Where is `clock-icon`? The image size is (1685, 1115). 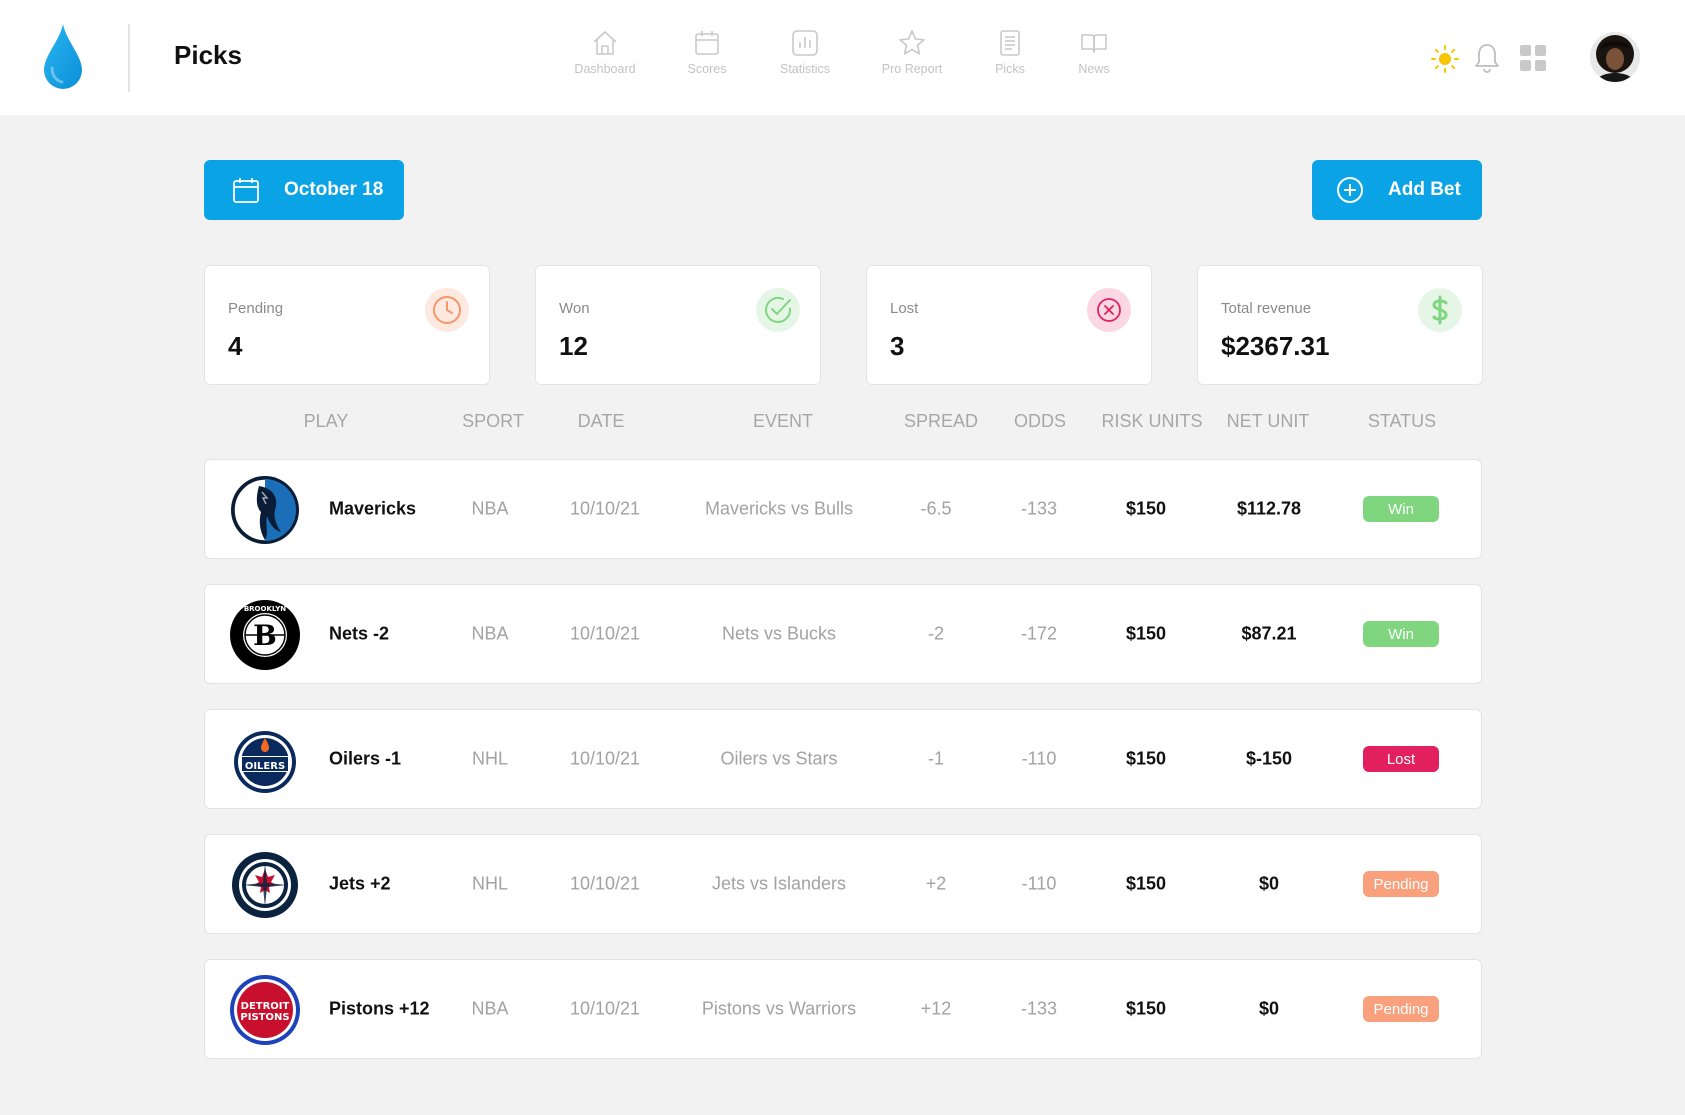
clock-icon is located at coordinates (447, 310).